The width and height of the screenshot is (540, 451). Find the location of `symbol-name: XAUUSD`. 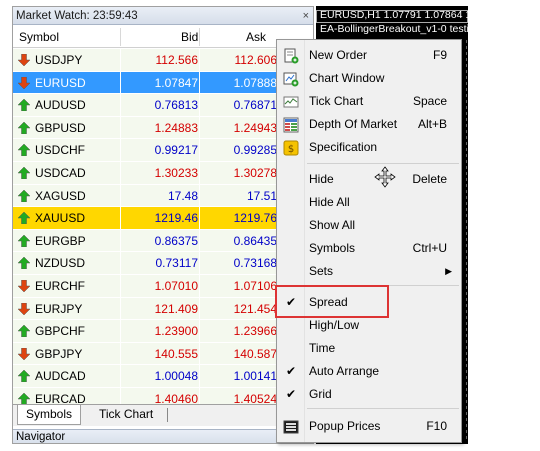

symbol-name: XAUUSD is located at coordinates (60, 218).